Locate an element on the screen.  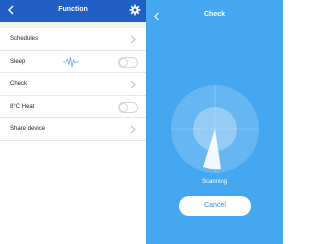
row-schedules: Schedules is located at coordinates (73, 39).